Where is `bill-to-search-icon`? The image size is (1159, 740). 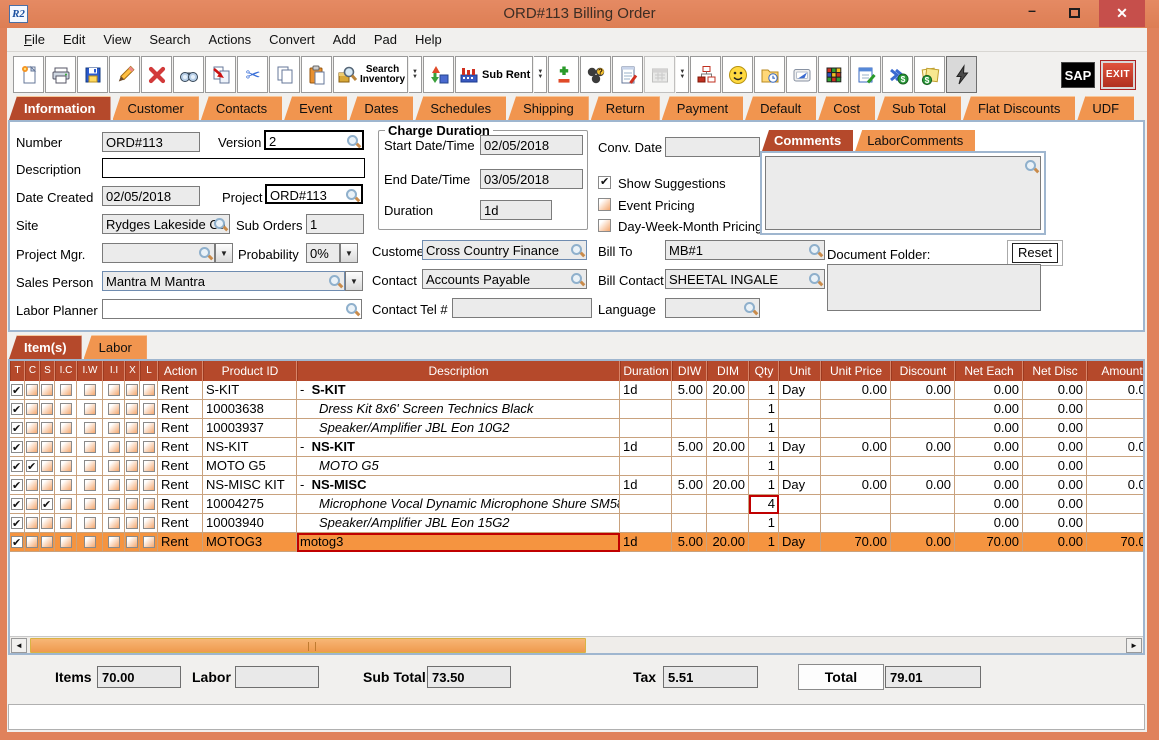
bill-to-search-icon is located at coordinates (815, 250).